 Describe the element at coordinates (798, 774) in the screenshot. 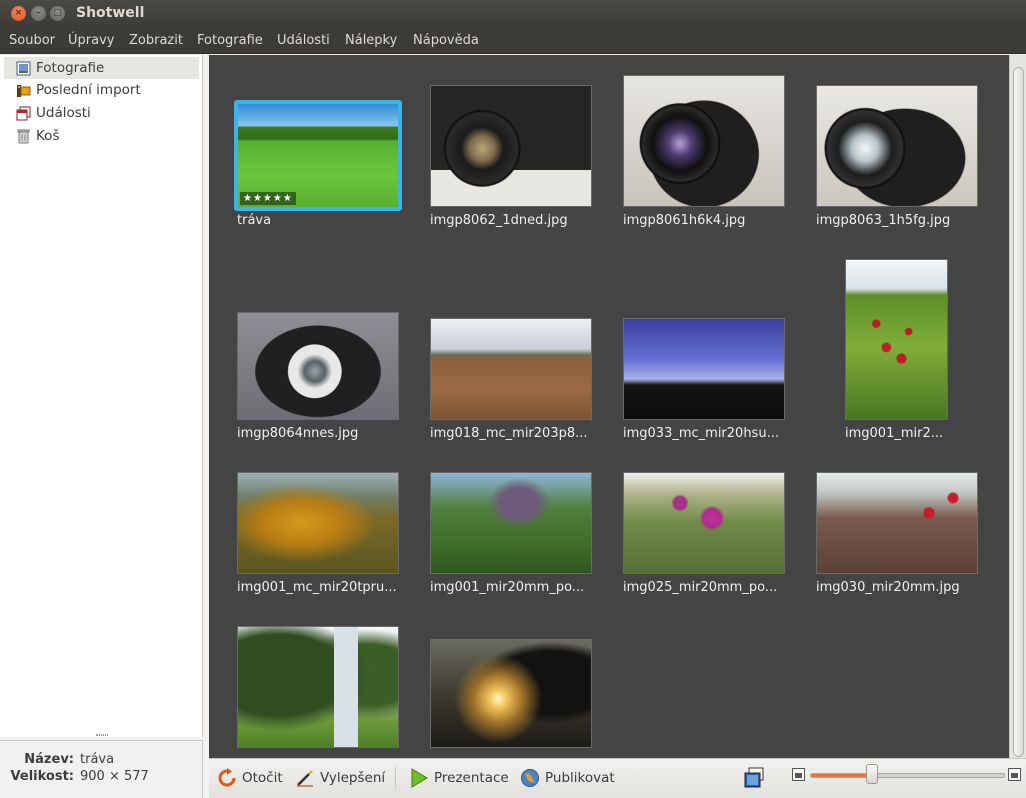

I see `zoom-out-icon` at that location.